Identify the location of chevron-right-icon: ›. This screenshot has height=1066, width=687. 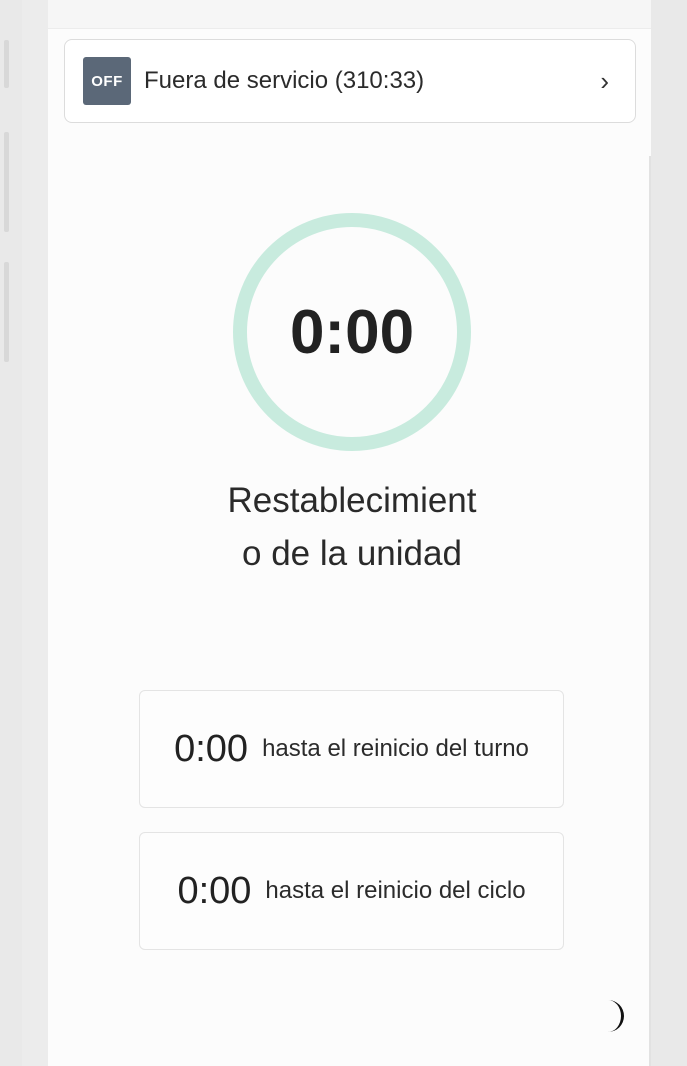
(604, 81).